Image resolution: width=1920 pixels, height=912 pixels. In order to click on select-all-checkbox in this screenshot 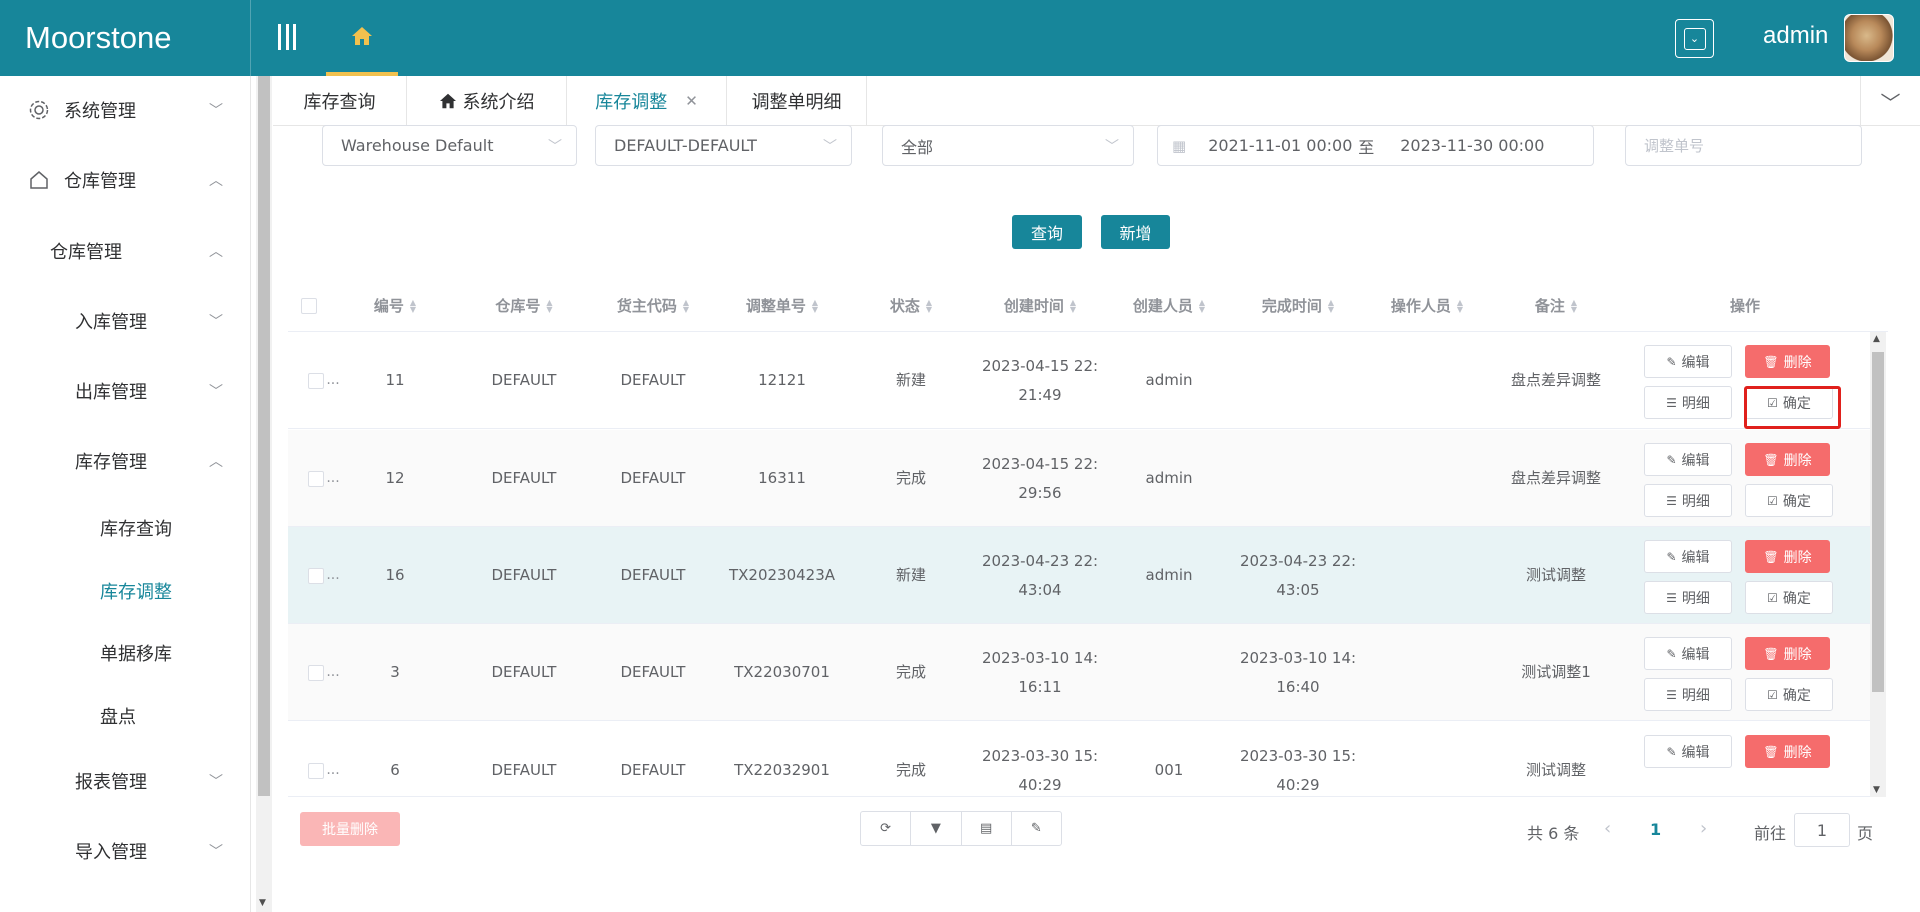, I will do `click(309, 305)`.